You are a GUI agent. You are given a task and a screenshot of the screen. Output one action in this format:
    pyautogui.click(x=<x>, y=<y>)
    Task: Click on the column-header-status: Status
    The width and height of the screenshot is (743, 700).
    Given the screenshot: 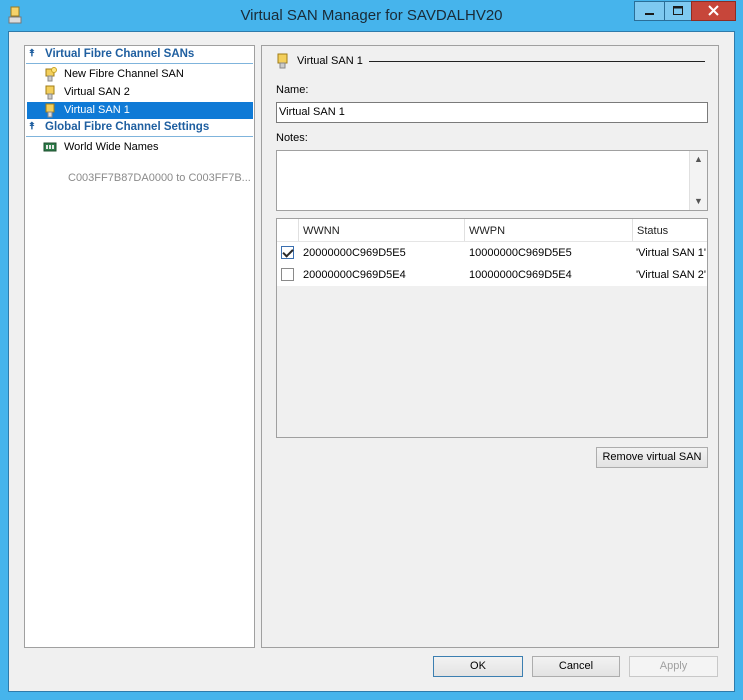 What is the action you would take?
    pyautogui.click(x=670, y=230)
    